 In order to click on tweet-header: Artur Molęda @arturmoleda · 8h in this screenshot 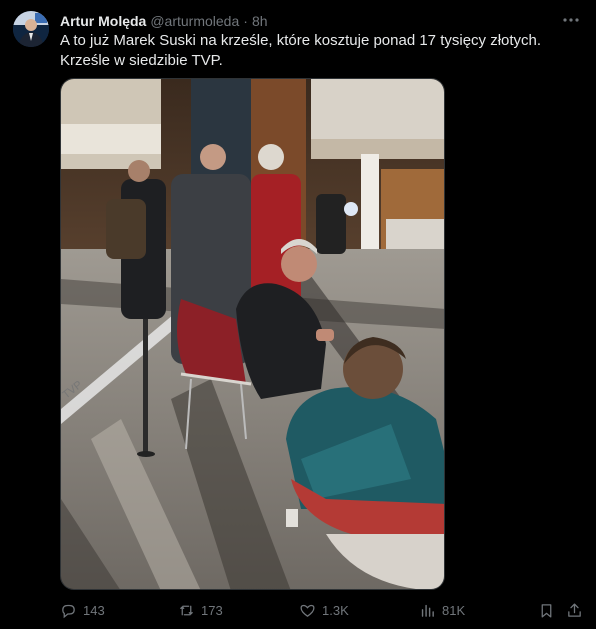, I will do `click(320, 21)`.